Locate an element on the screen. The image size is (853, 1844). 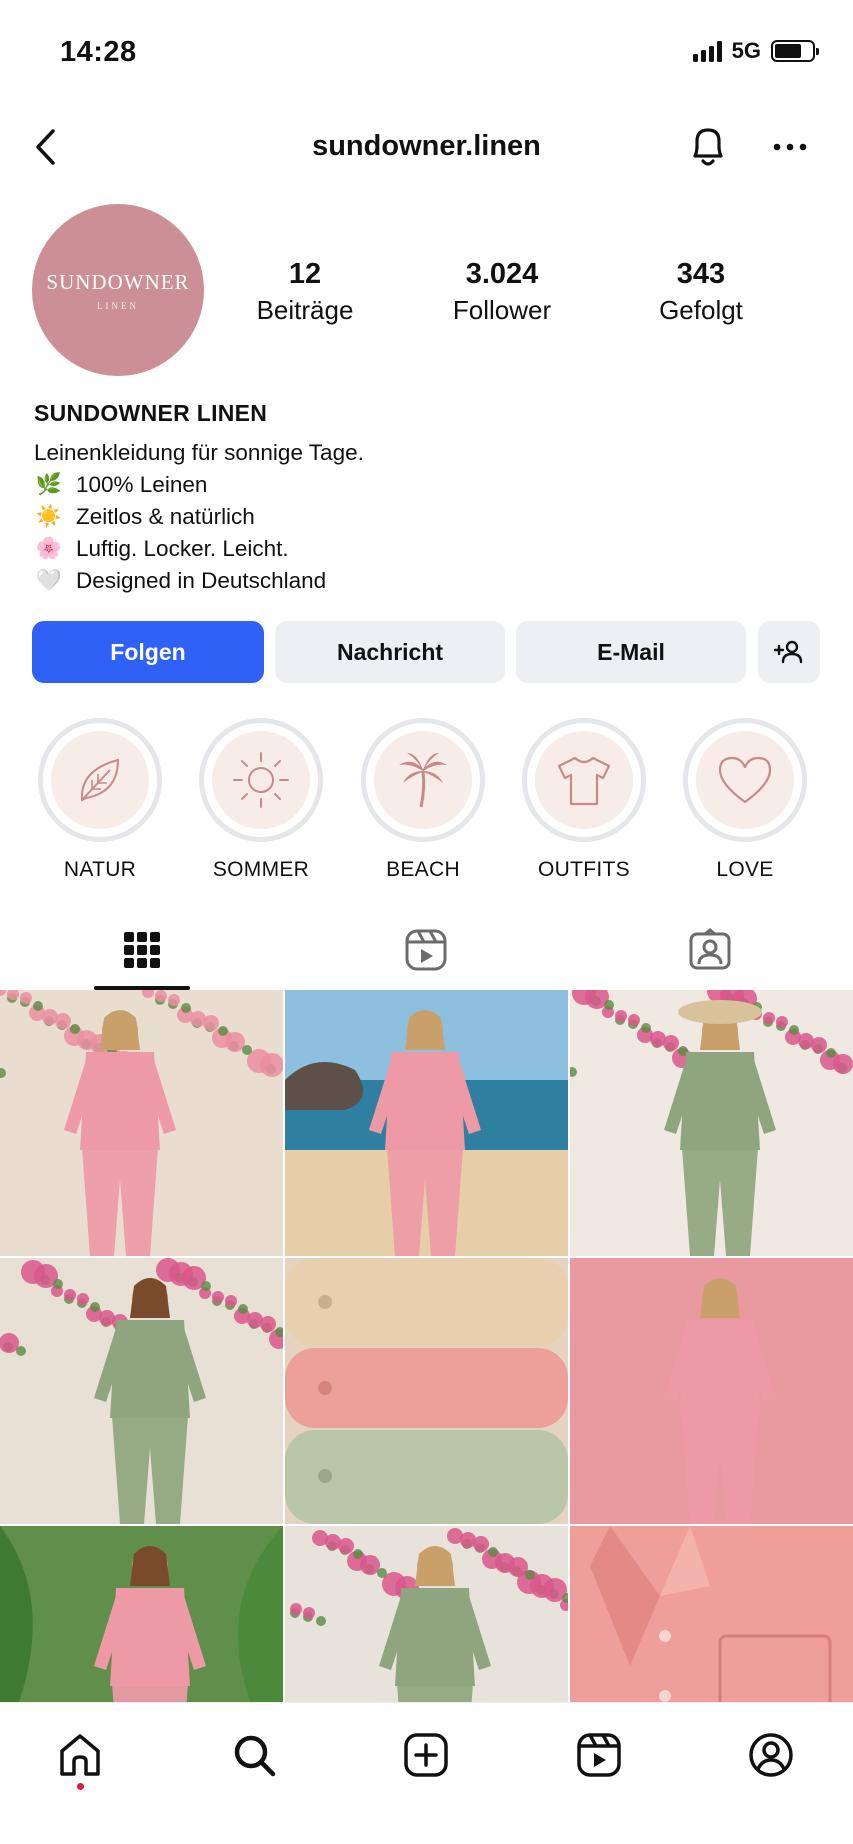
status-indicators: 5G is located at coordinates (755, 51).